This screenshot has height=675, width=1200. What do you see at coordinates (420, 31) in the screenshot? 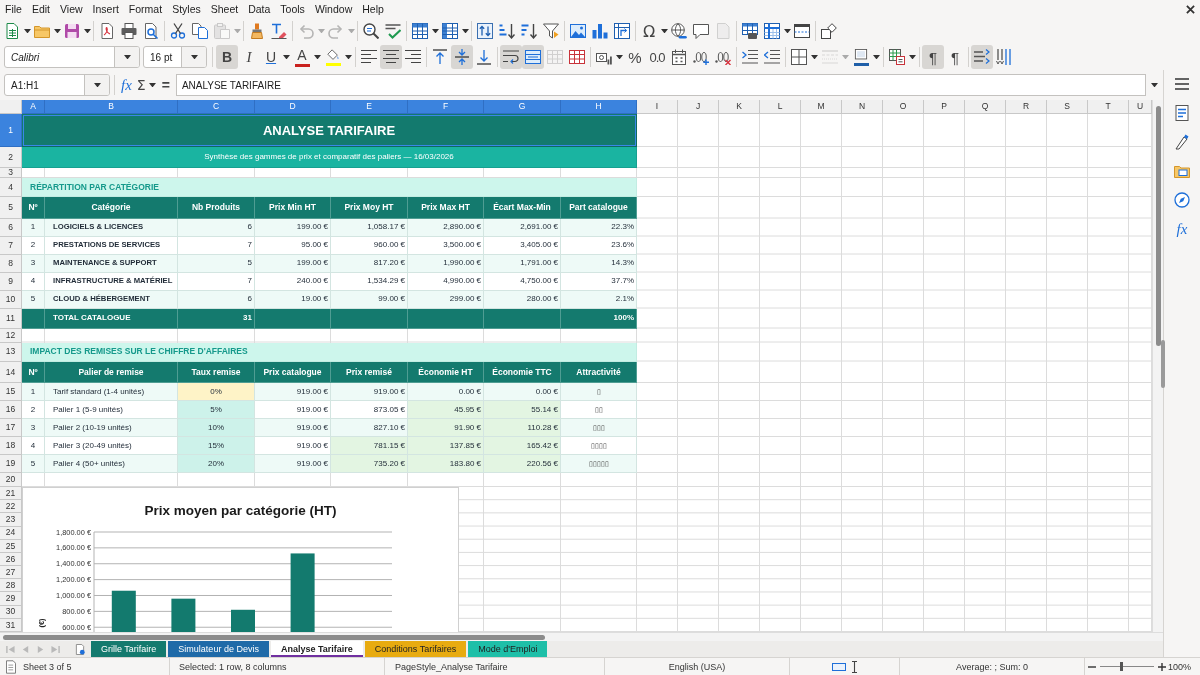
I see `table-rows-icon` at bounding box center [420, 31].